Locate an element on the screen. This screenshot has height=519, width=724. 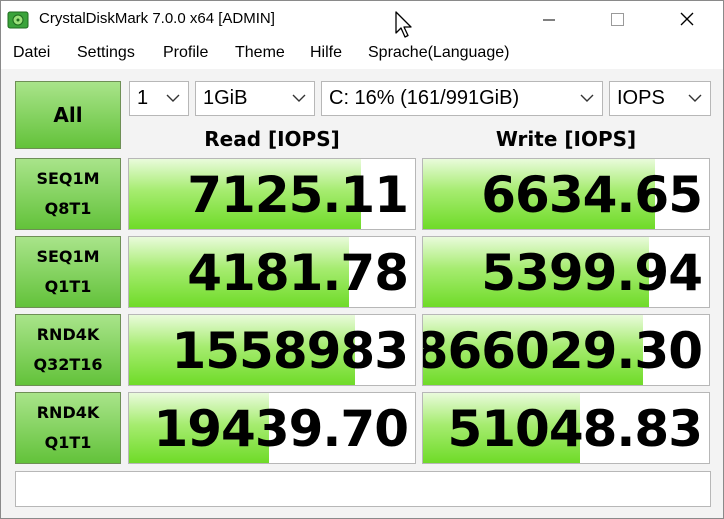
write-result-value: 51048.83 is located at coordinates (575, 429).